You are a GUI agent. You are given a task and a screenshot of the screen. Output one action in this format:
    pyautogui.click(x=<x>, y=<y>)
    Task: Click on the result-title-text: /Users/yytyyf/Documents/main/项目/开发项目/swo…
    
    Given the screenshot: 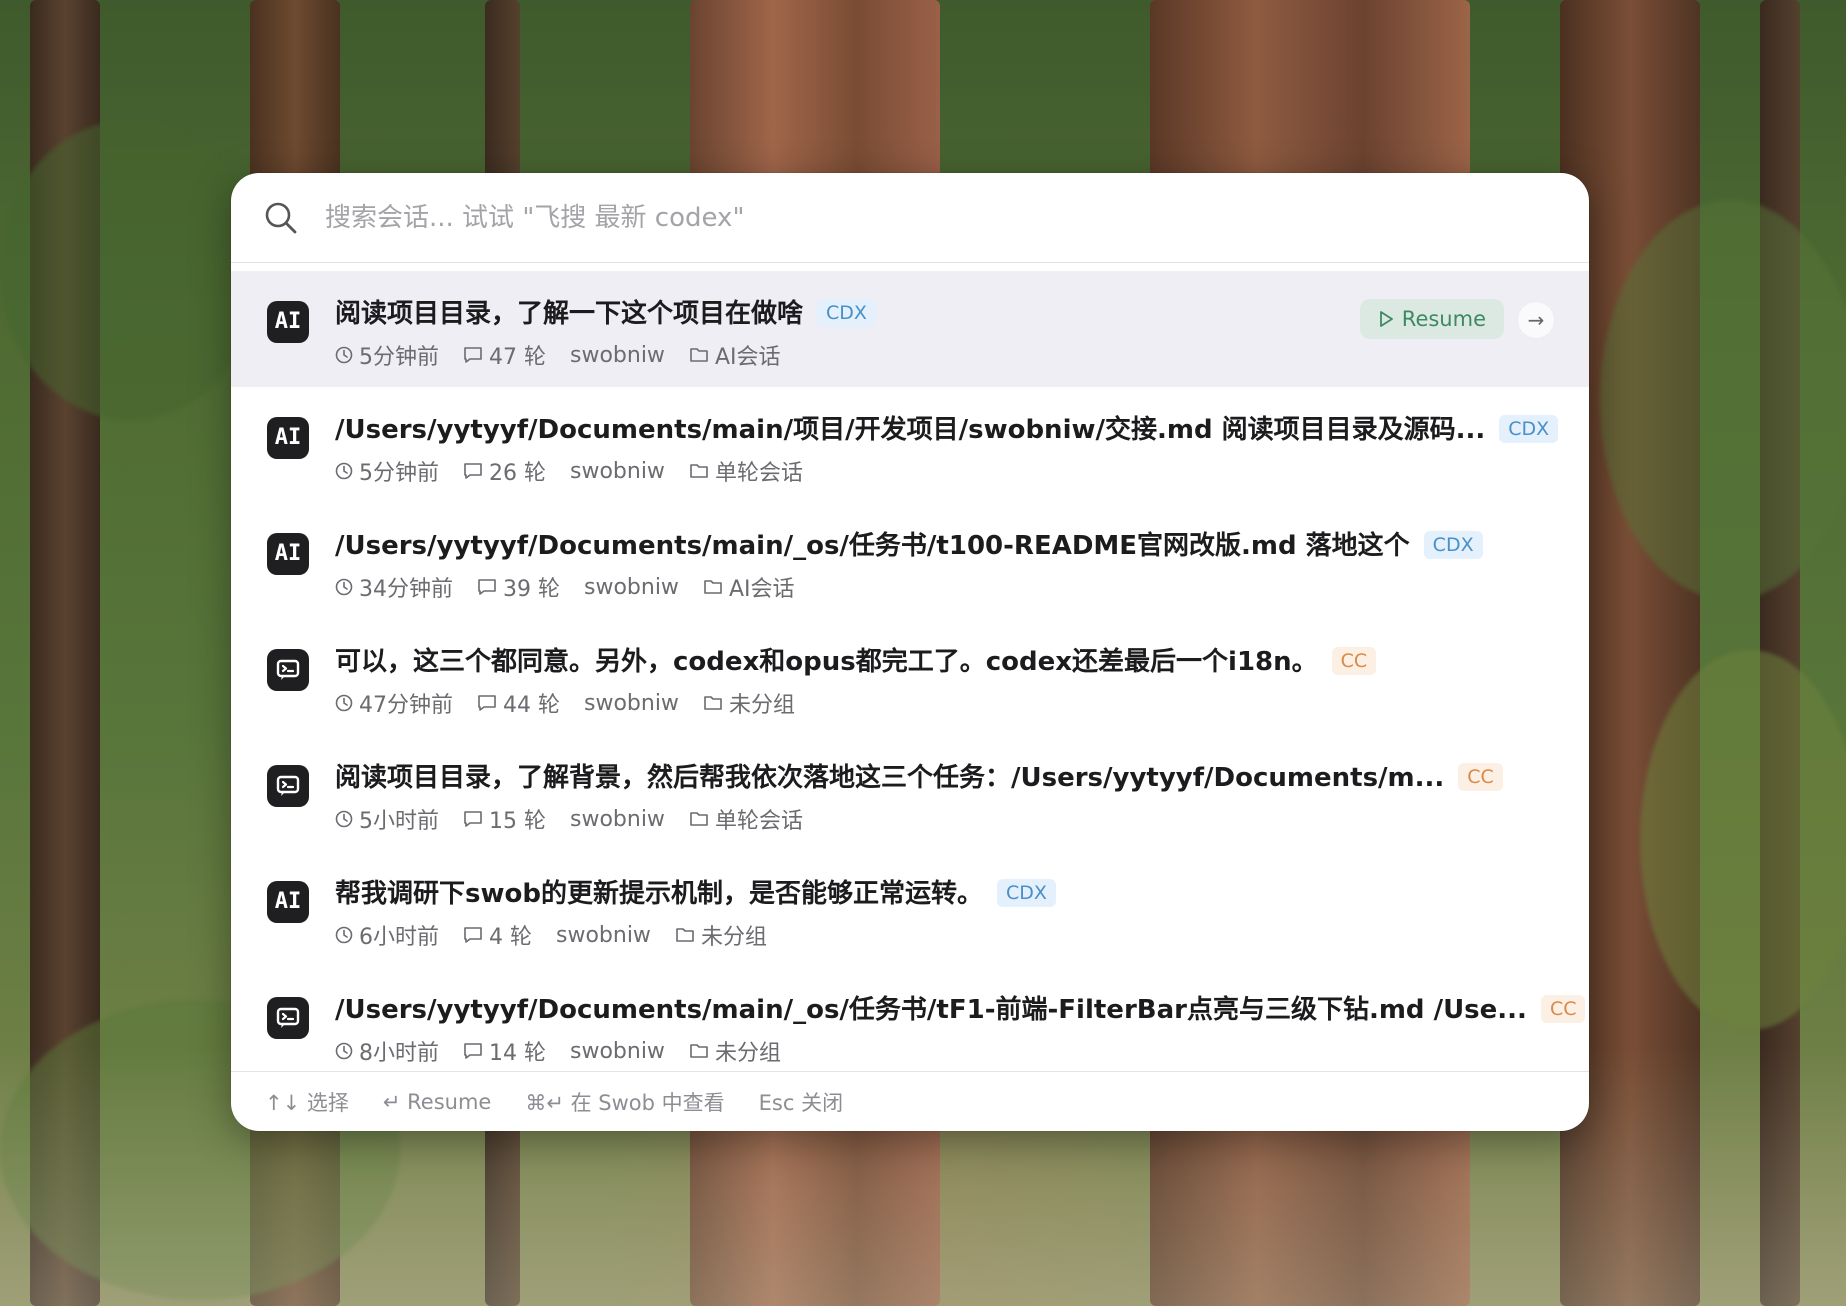 What is the action you would take?
    pyautogui.click(x=910, y=430)
    